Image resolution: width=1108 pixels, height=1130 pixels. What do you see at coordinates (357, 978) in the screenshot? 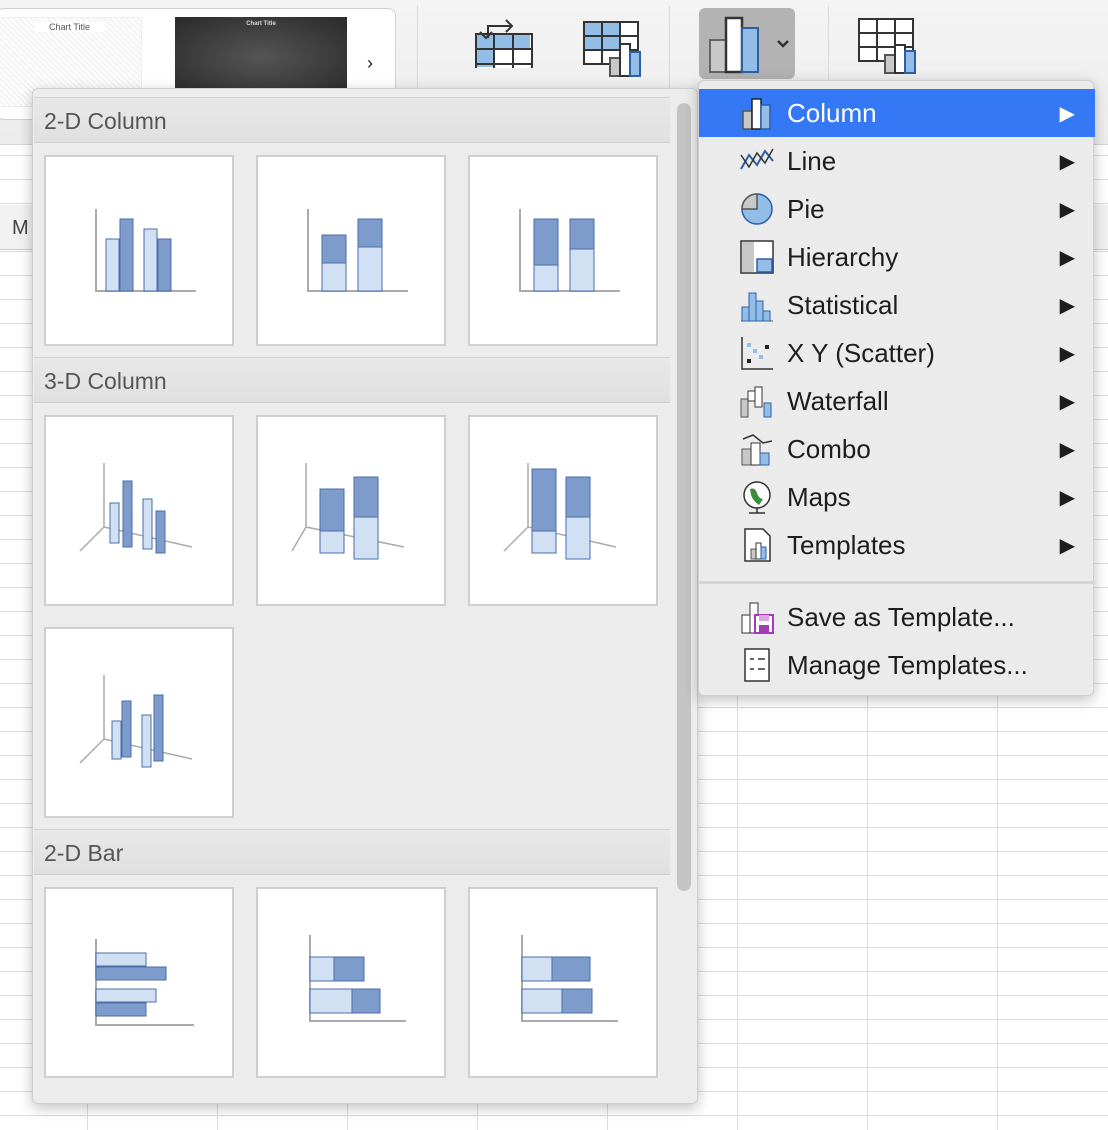
I see `stacked-bar-icon` at bounding box center [357, 978].